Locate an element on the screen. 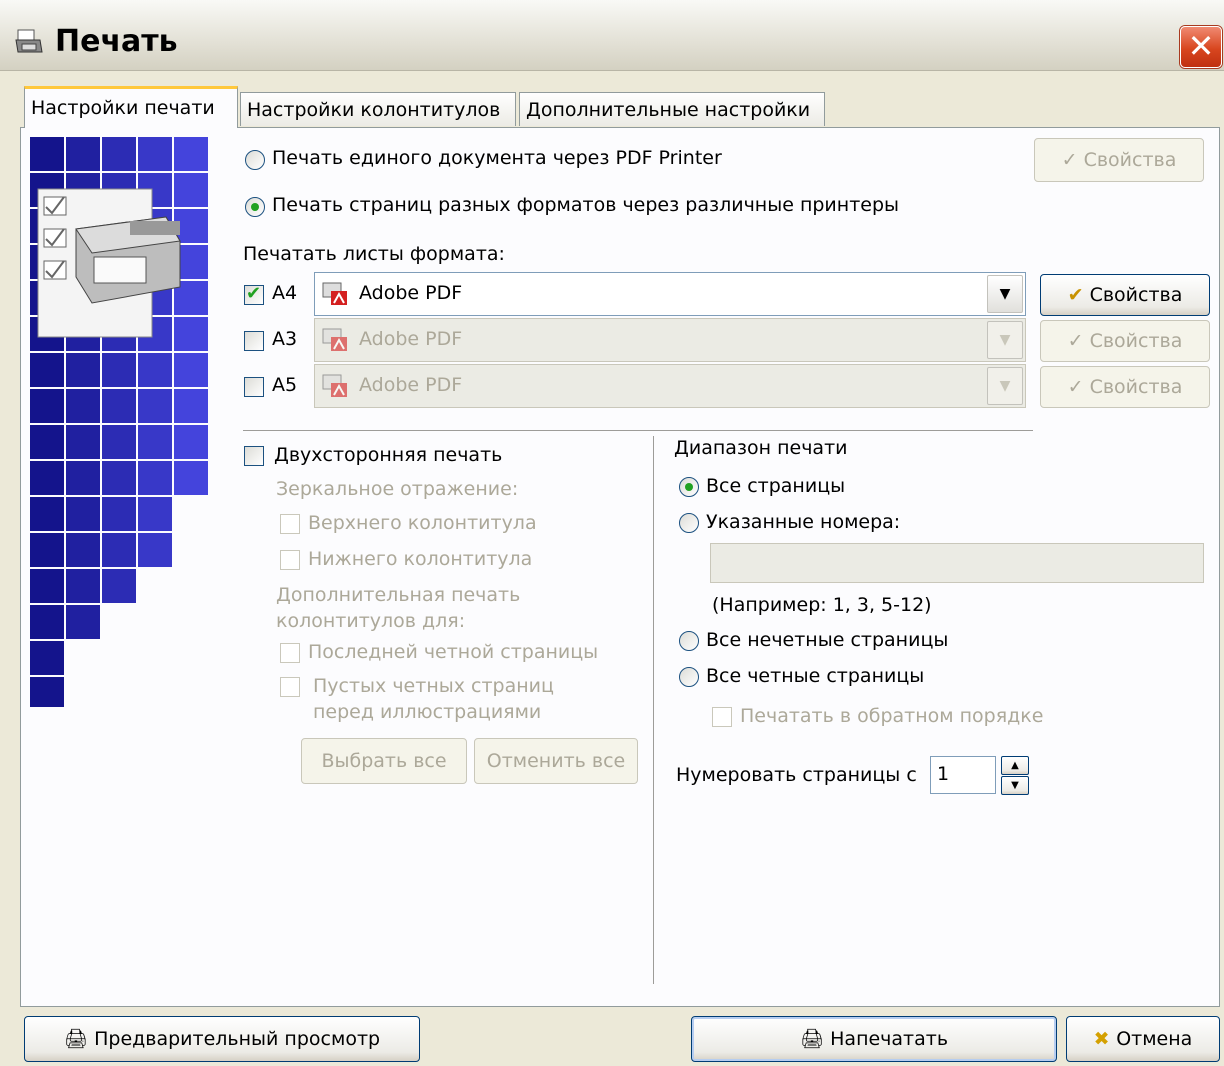 The image size is (1224, 1066). empty-even-label-2: перед иллюстрациями is located at coordinates (427, 712).